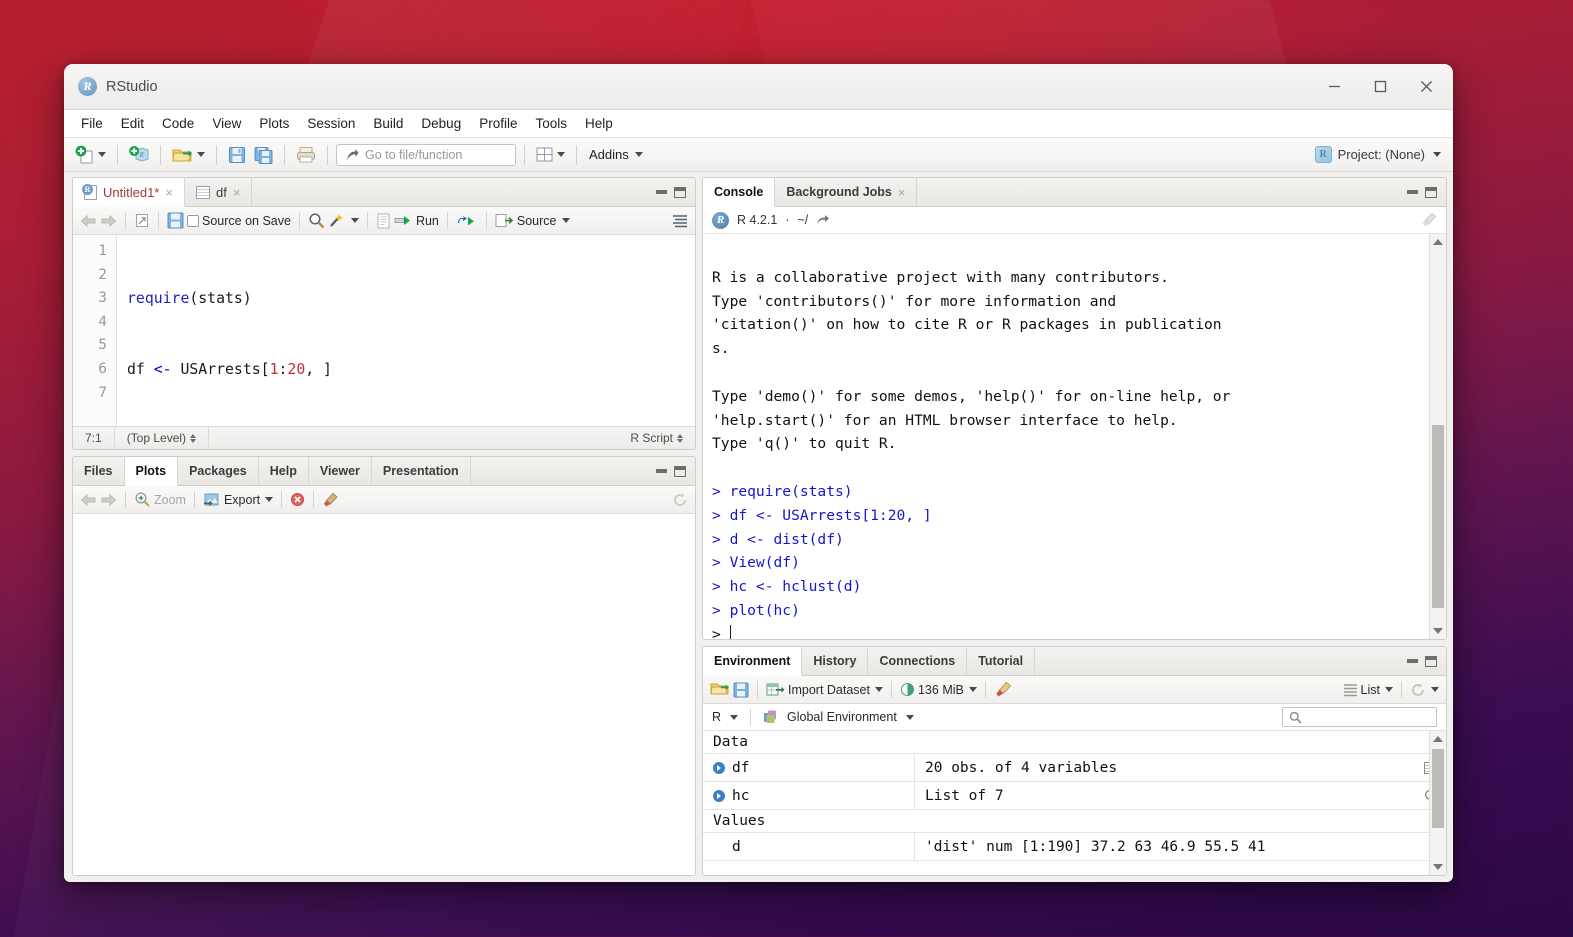 The image size is (1573, 937). What do you see at coordinates (1431, 661) in the screenshot?
I see `environment-maximize-icon` at bounding box center [1431, 661].